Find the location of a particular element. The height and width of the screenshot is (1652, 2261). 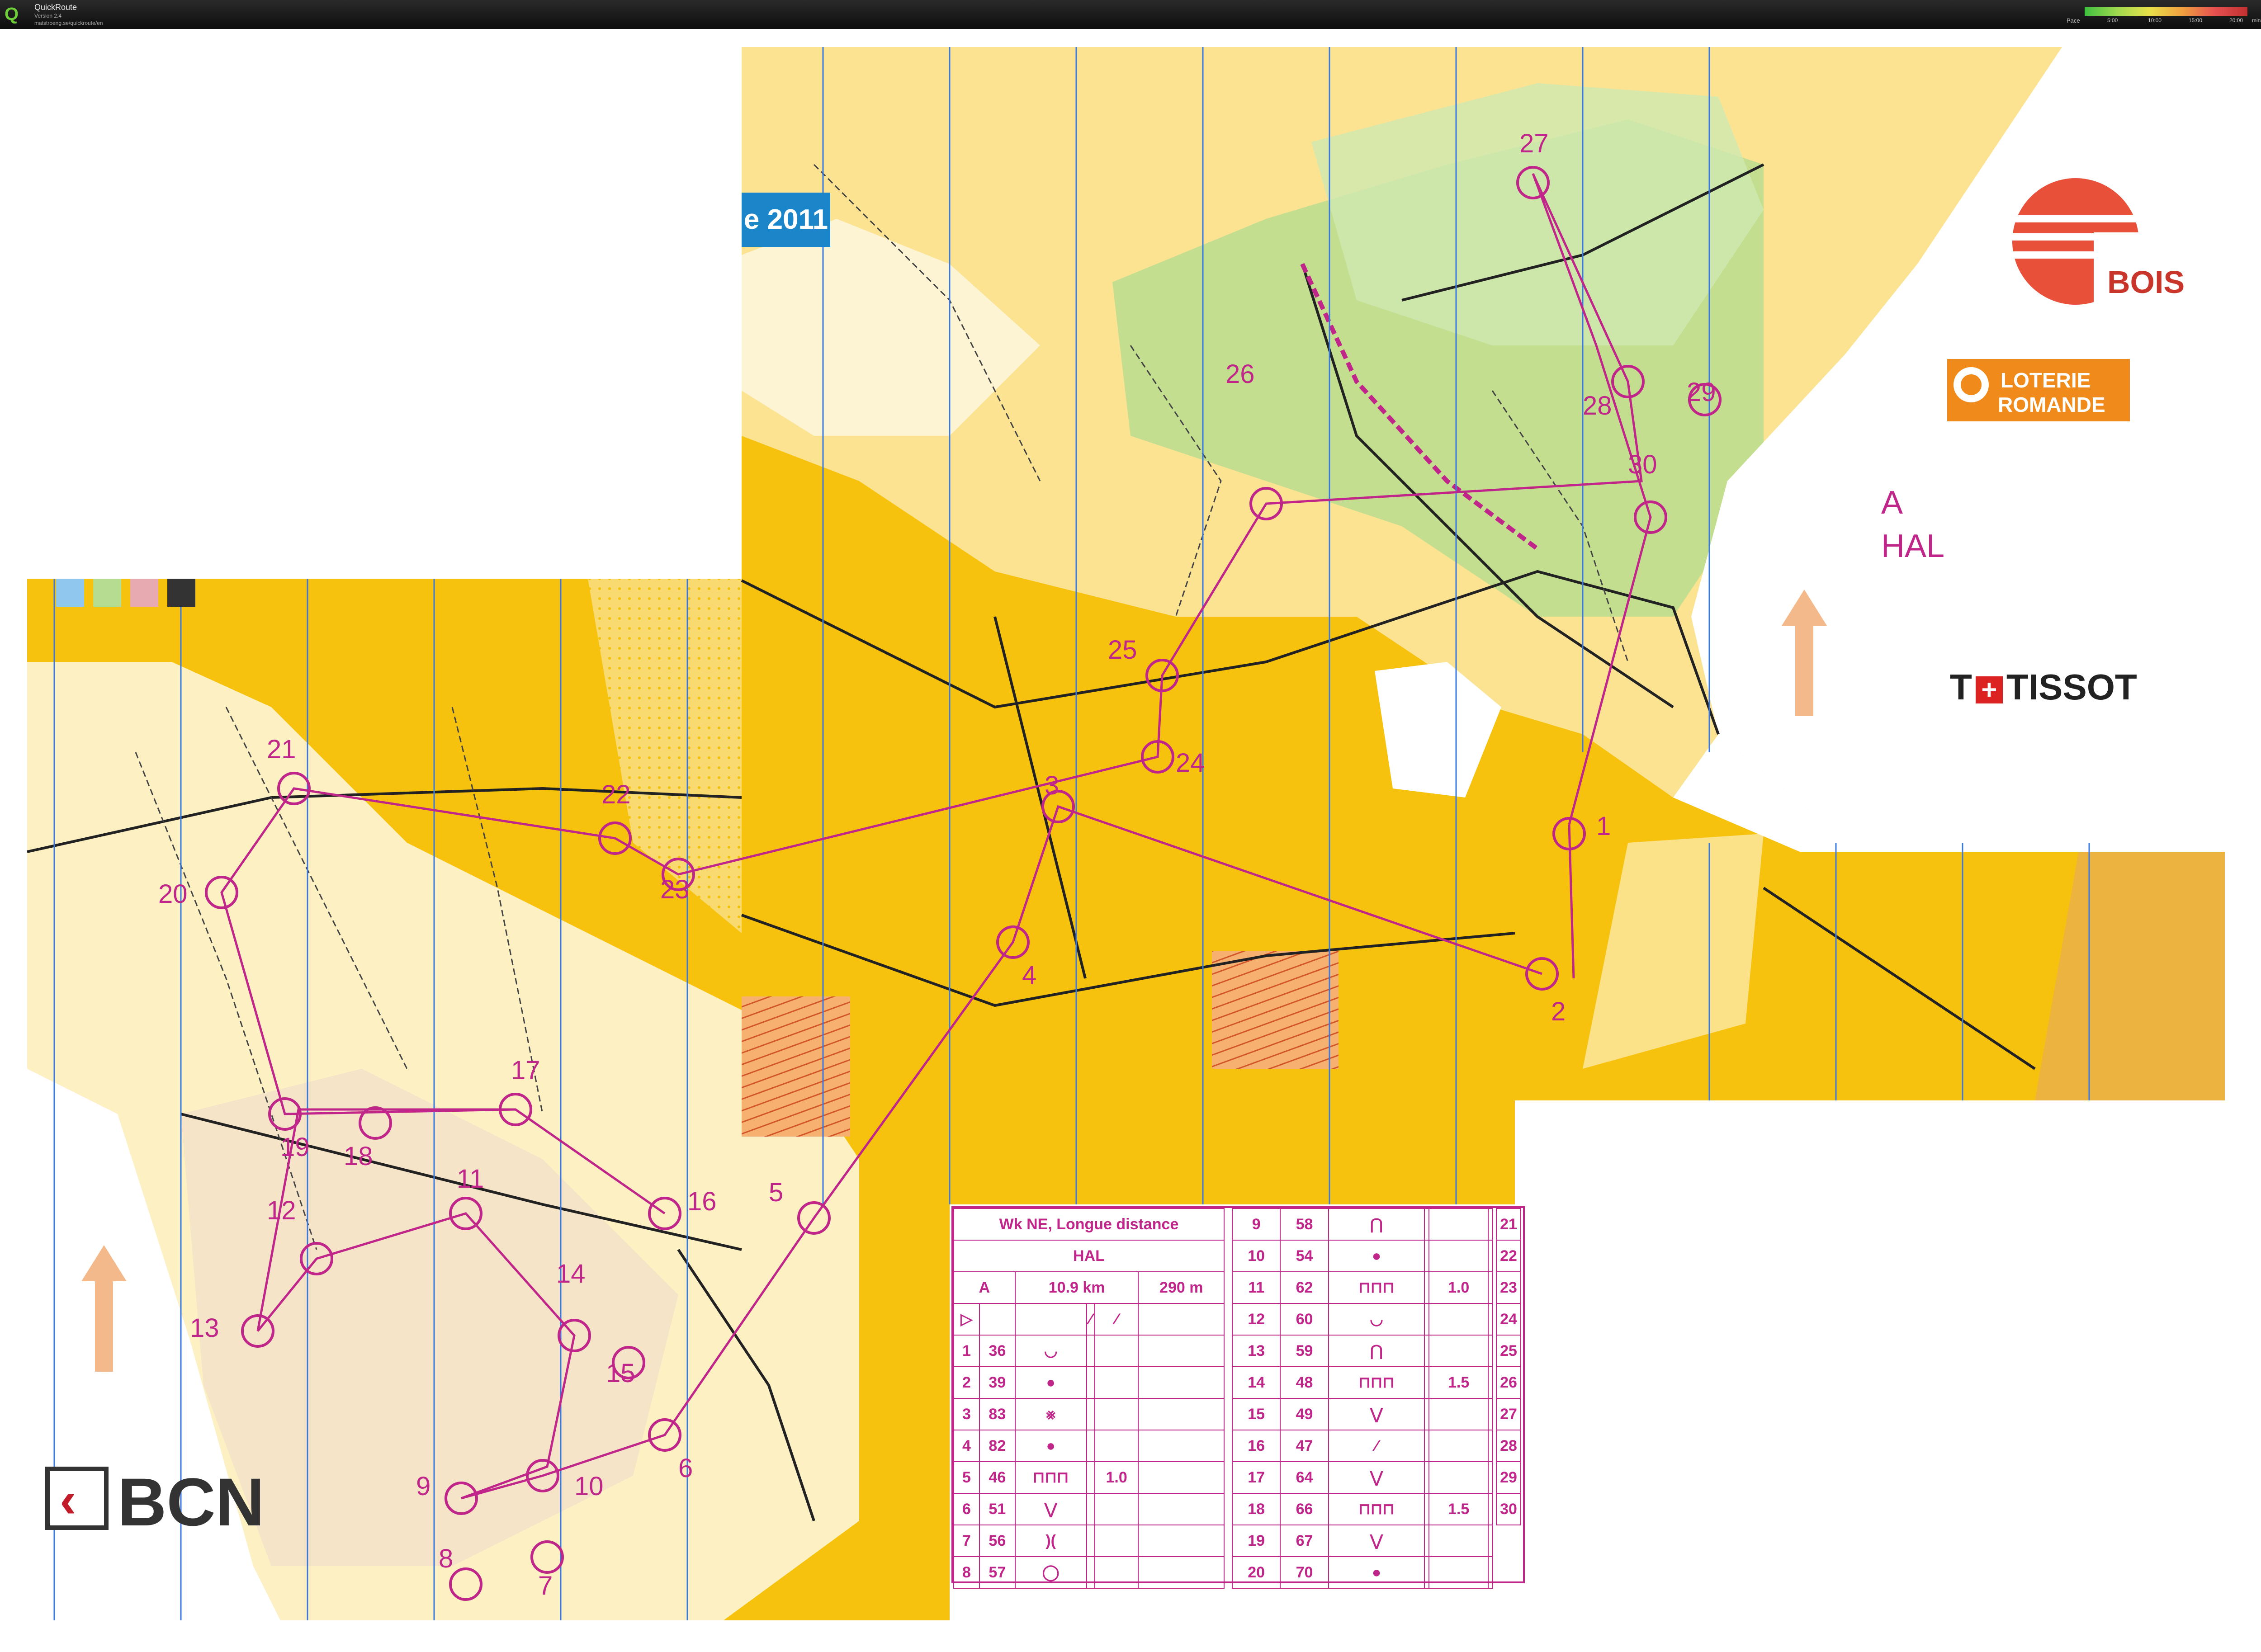

description-row: 12 60 ◡ is located at coordinates (1362, 1319).